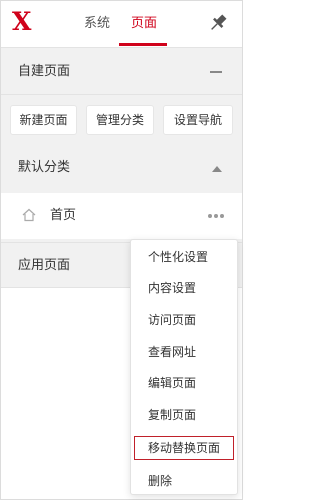  Describe the element at coordinates (178, 257) in the screenshot. I see `menu-item-label: 个性化设置` at that location.